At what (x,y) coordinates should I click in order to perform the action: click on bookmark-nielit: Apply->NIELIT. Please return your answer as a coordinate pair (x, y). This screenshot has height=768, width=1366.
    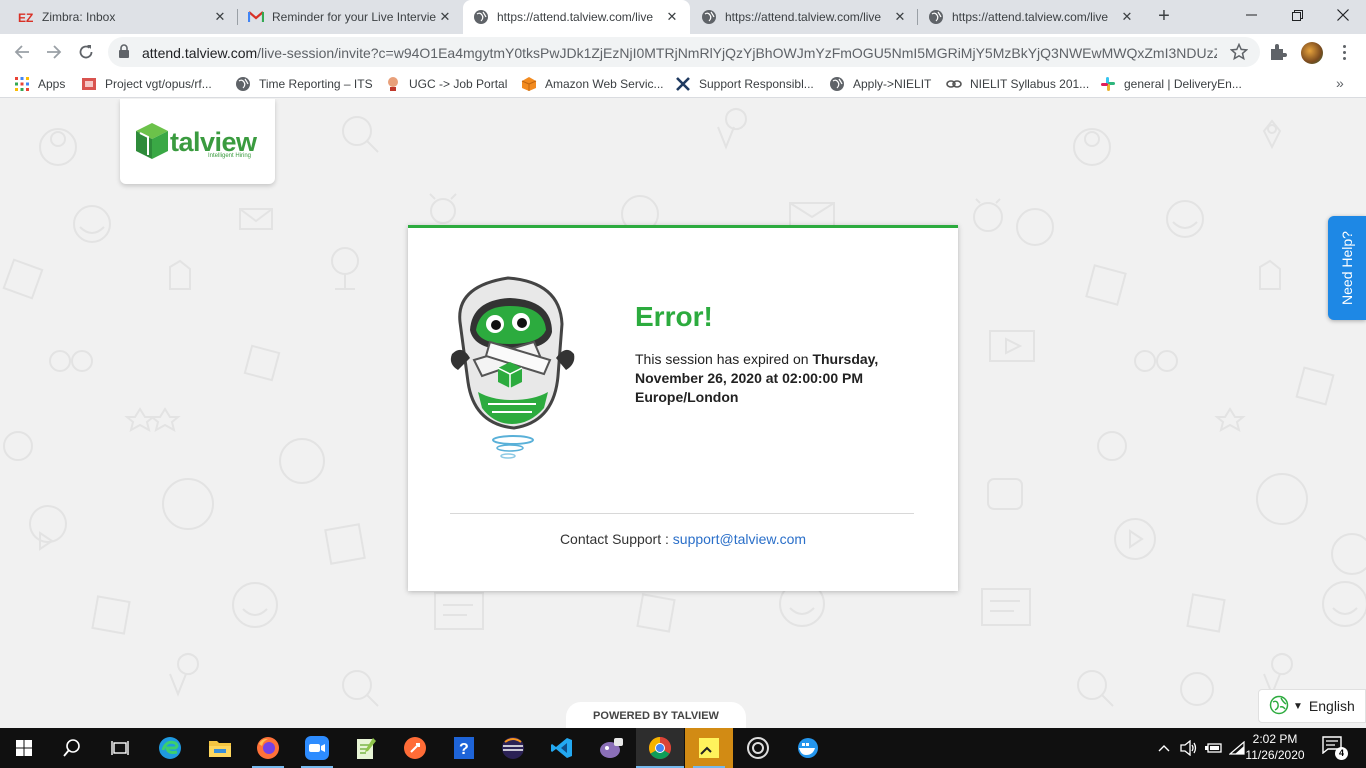
    Looking at the image, I should click on (880, 84).